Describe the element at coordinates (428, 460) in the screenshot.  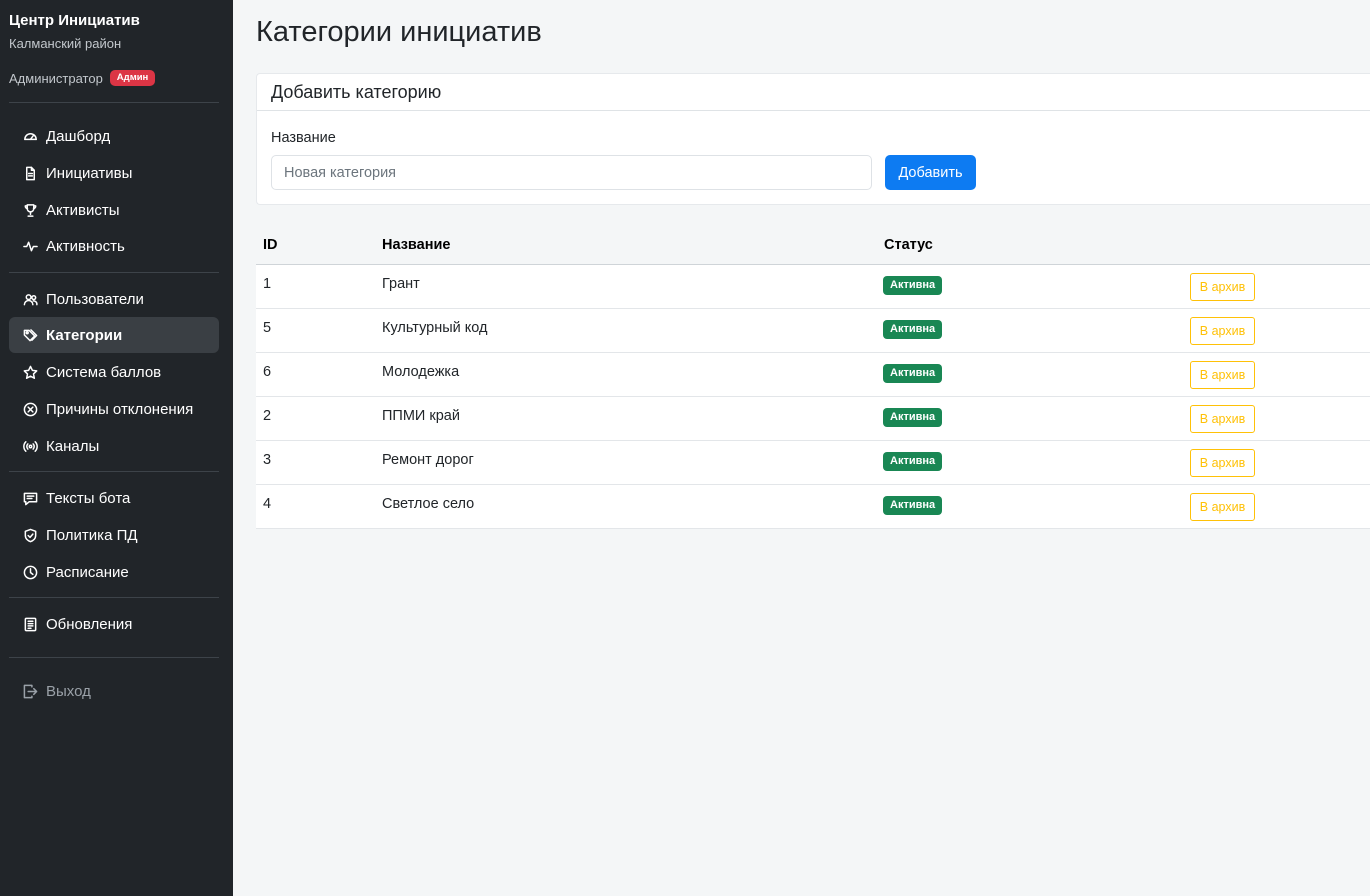
I see `cell-name: Ремонт дорог` at that location.